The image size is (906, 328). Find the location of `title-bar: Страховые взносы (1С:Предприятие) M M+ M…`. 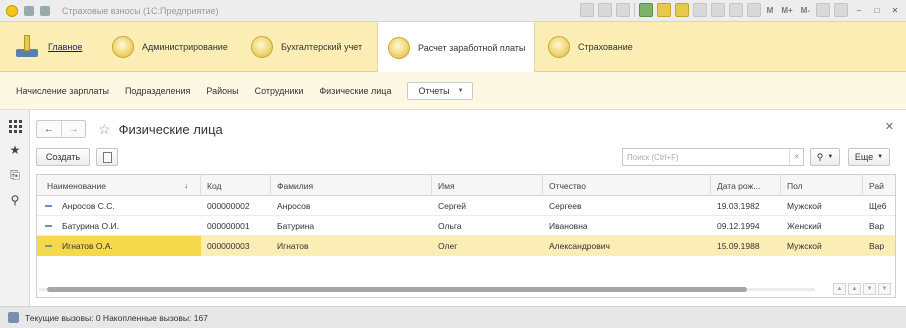

title-bar: Страховые взносы (1С:Предприятие) M M+ M… is located at coordinates (453, 11).